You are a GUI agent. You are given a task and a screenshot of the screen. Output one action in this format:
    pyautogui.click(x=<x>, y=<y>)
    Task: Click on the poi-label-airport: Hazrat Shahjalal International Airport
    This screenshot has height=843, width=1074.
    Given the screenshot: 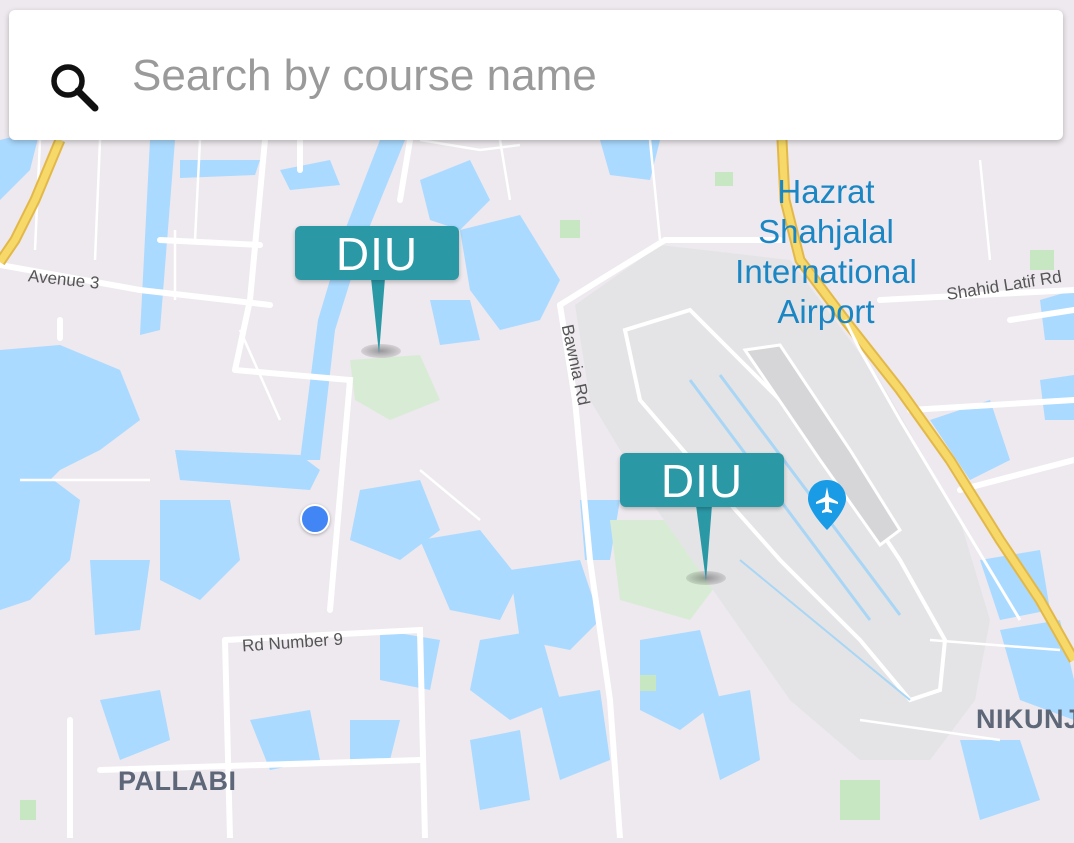 What is the action you would take?
    pyautogui.click(x=826, y=252)
    